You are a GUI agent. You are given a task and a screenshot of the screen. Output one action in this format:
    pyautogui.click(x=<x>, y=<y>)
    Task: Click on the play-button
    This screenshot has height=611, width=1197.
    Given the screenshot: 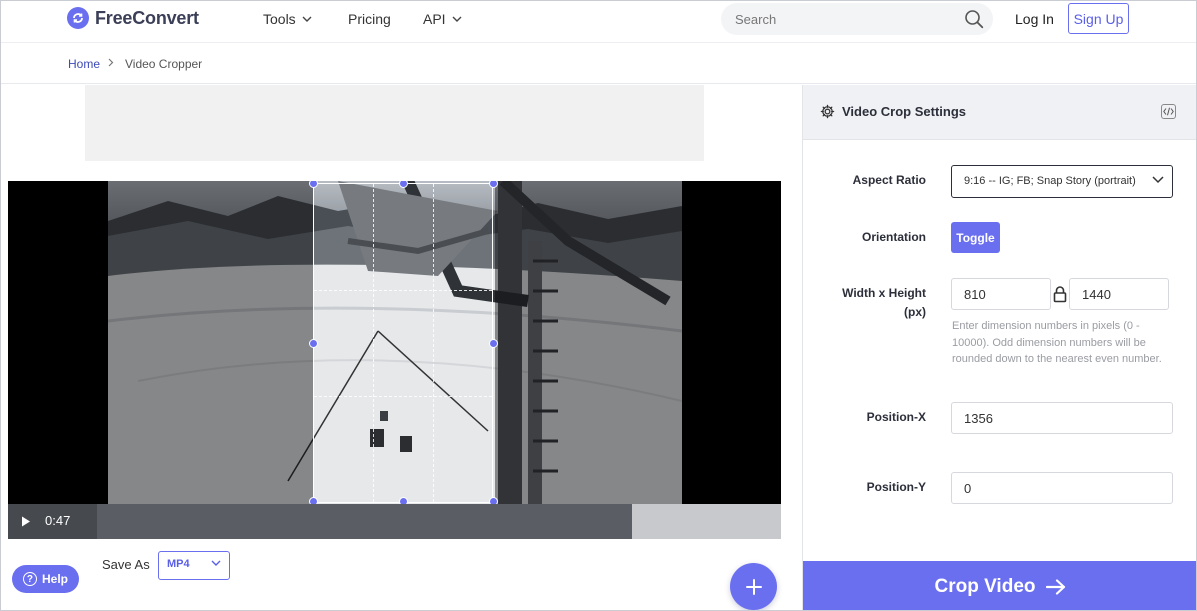 What is the action you would take?
    pyautogui.click(x=25, y=521)
    